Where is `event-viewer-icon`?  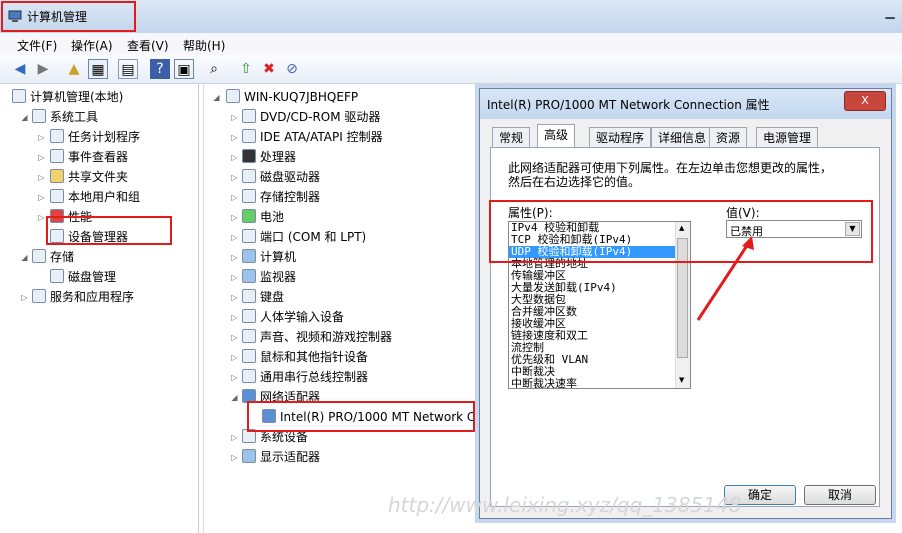 event-viewer-icon is located at coordinates (57, 156).